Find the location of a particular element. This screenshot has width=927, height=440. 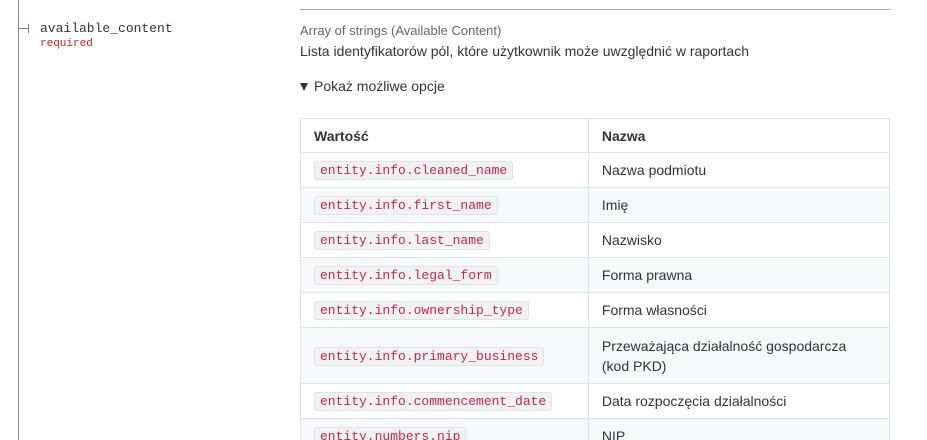

table-row: entity.info.cleaned_name Nazwa podmiotu is located at coordinates (595, 170).